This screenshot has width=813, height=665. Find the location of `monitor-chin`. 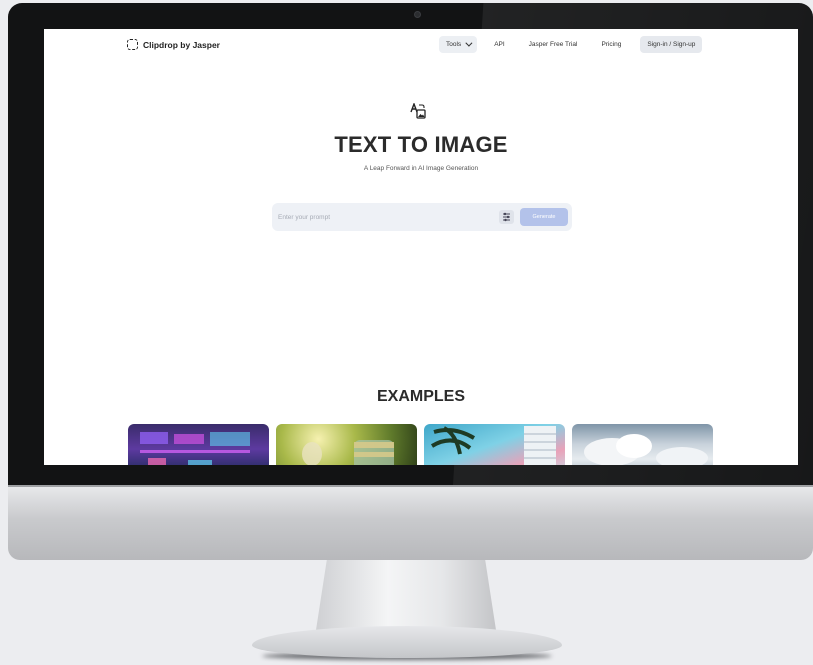

monitor-chin is located at coordinates (410, 522).